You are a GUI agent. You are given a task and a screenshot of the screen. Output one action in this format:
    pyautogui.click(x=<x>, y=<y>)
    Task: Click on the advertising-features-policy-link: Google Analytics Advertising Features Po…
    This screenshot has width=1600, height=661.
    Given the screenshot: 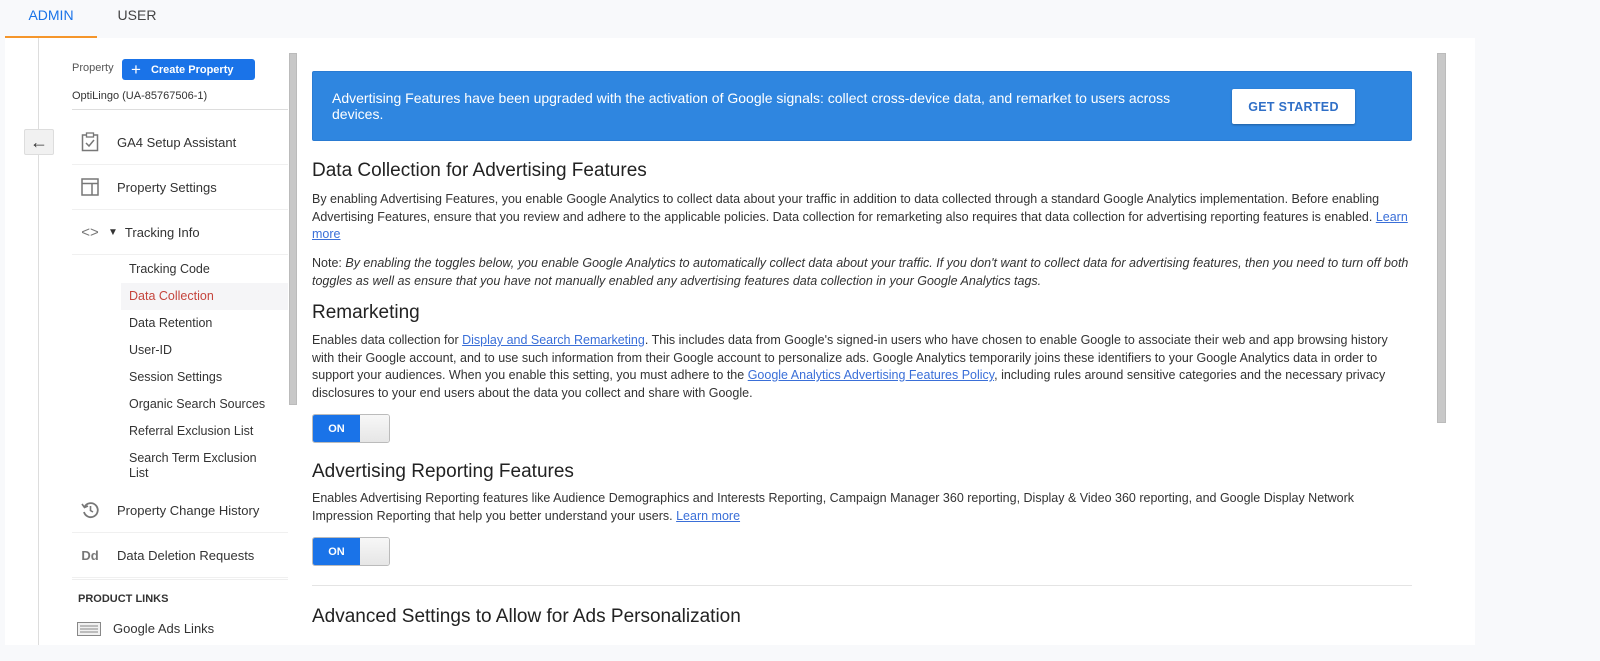 What is the action you would take?
    pyautogui.click(x=871, y=375)
    